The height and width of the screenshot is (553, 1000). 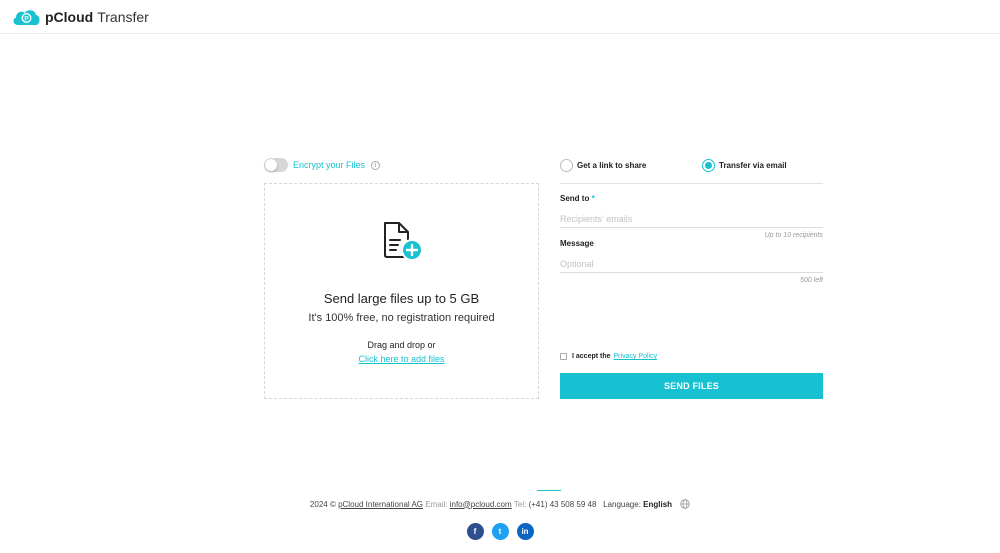 I want to click on send-to-label-text: Send to, so click(x=575, y=198).